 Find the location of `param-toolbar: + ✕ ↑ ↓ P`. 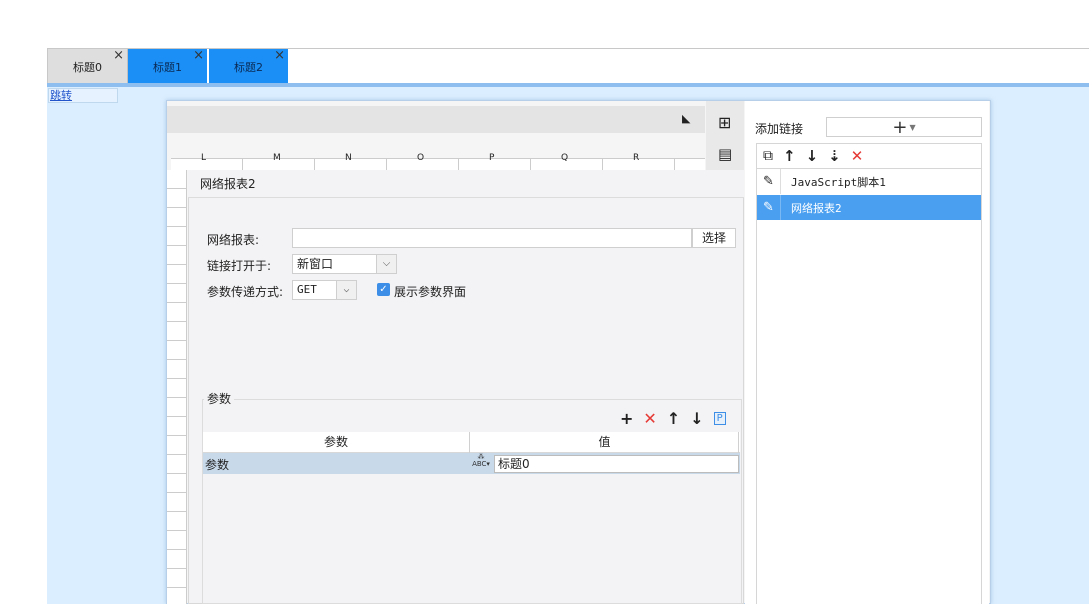

param-toolbar: + ✕ ↑ ↓ P is located at coordinates (673, 418).